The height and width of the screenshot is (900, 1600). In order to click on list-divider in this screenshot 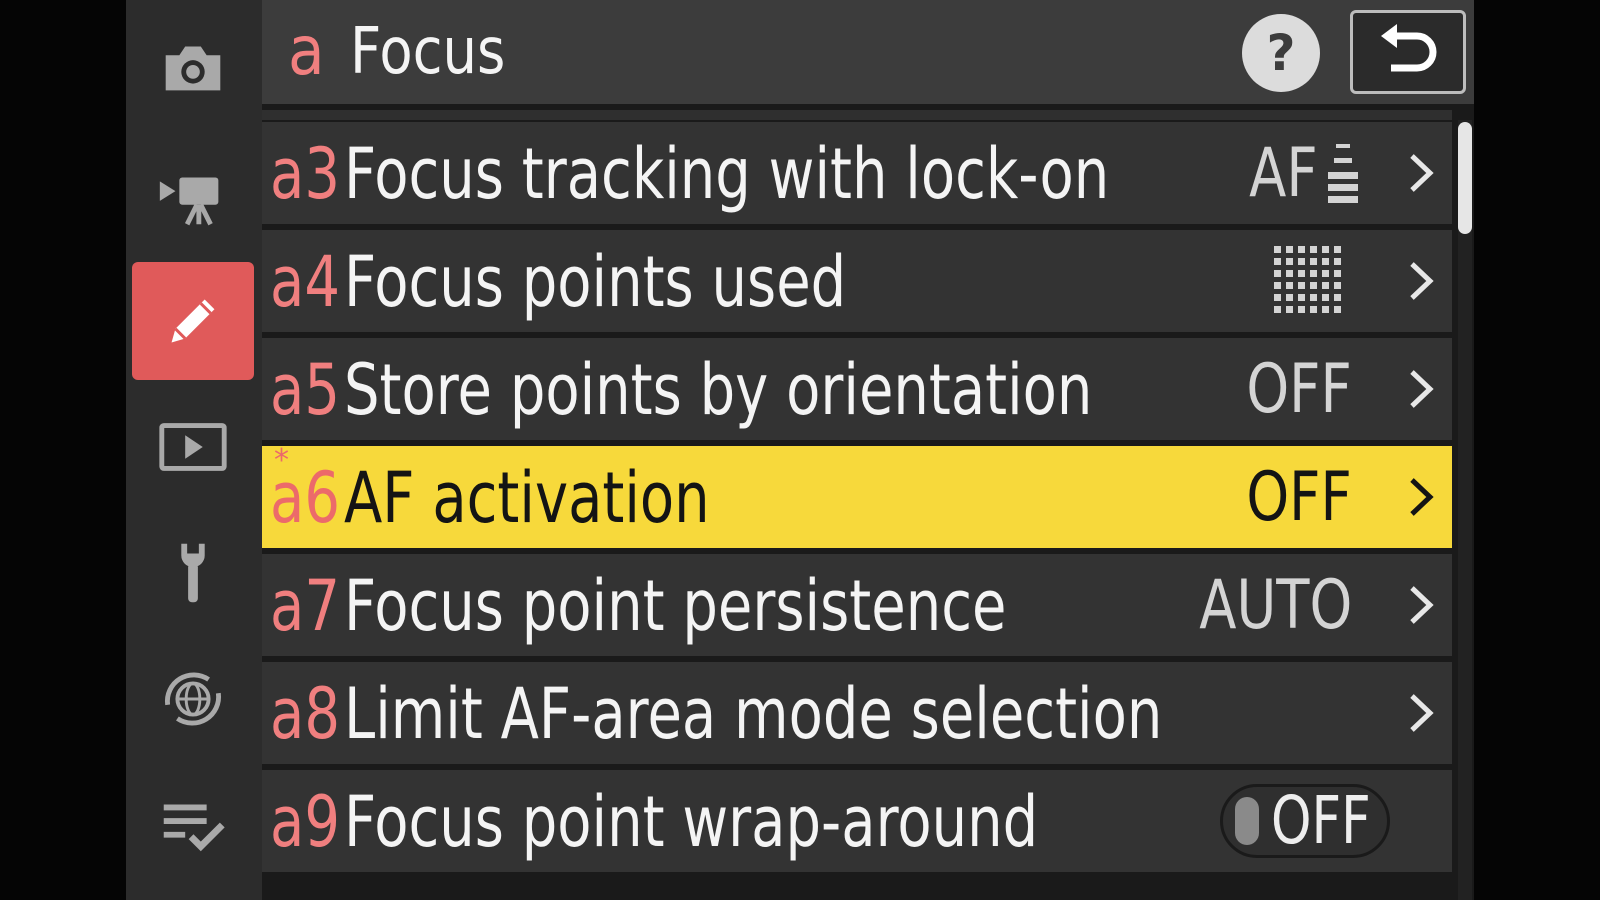, I will do `click(857, 115)`.